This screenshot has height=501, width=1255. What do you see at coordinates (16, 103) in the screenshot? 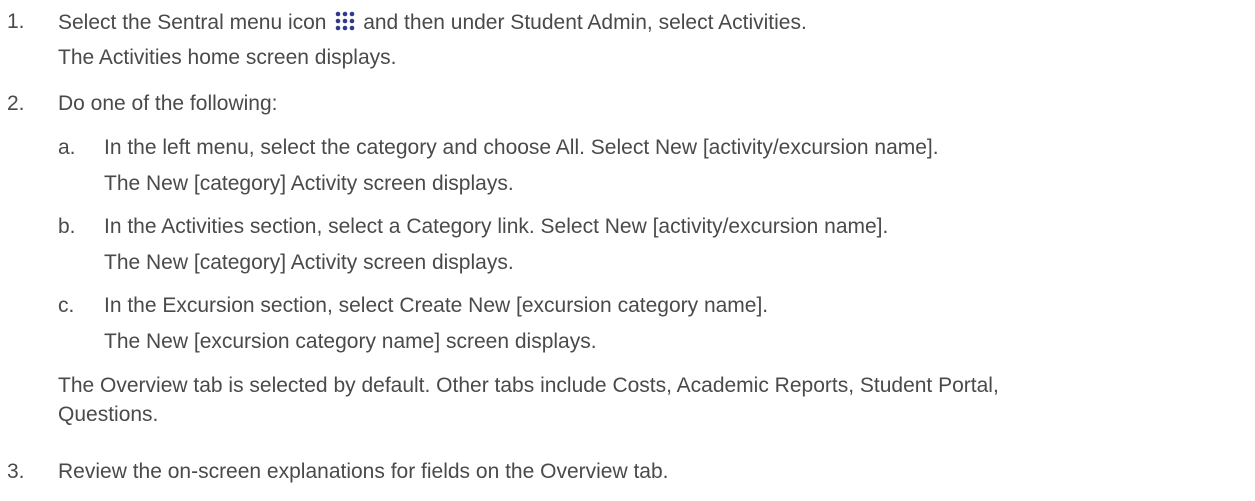
I see `step-number: 2.` at bounding box center [16, 103].